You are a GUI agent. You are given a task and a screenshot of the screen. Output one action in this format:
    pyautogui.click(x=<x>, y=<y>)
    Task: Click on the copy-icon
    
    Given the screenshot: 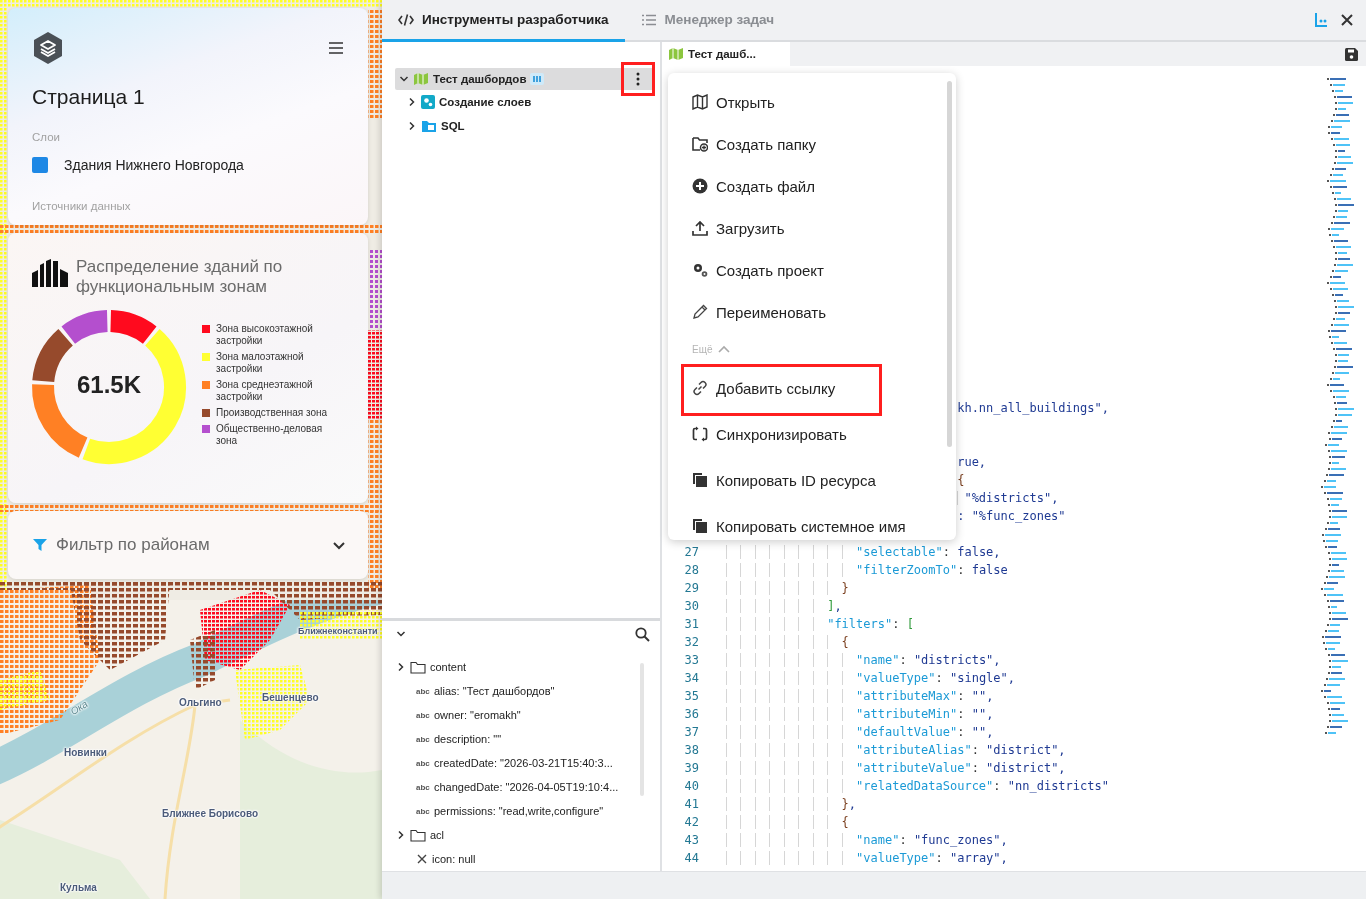 What is the action you would take?
    pyautogui.click(x=700, y=480)
    